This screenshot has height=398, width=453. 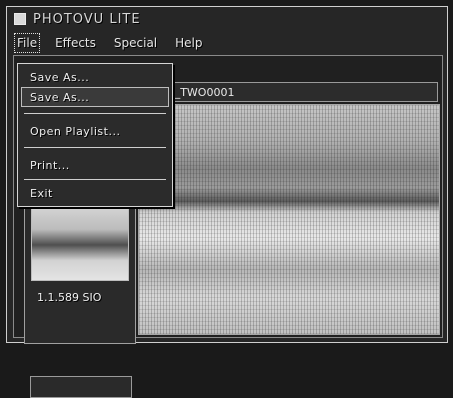 What do you see at coordinates (95, 193) in the screenshot?
I see `menu-exit: Exit` at bounding box center [95, 193].